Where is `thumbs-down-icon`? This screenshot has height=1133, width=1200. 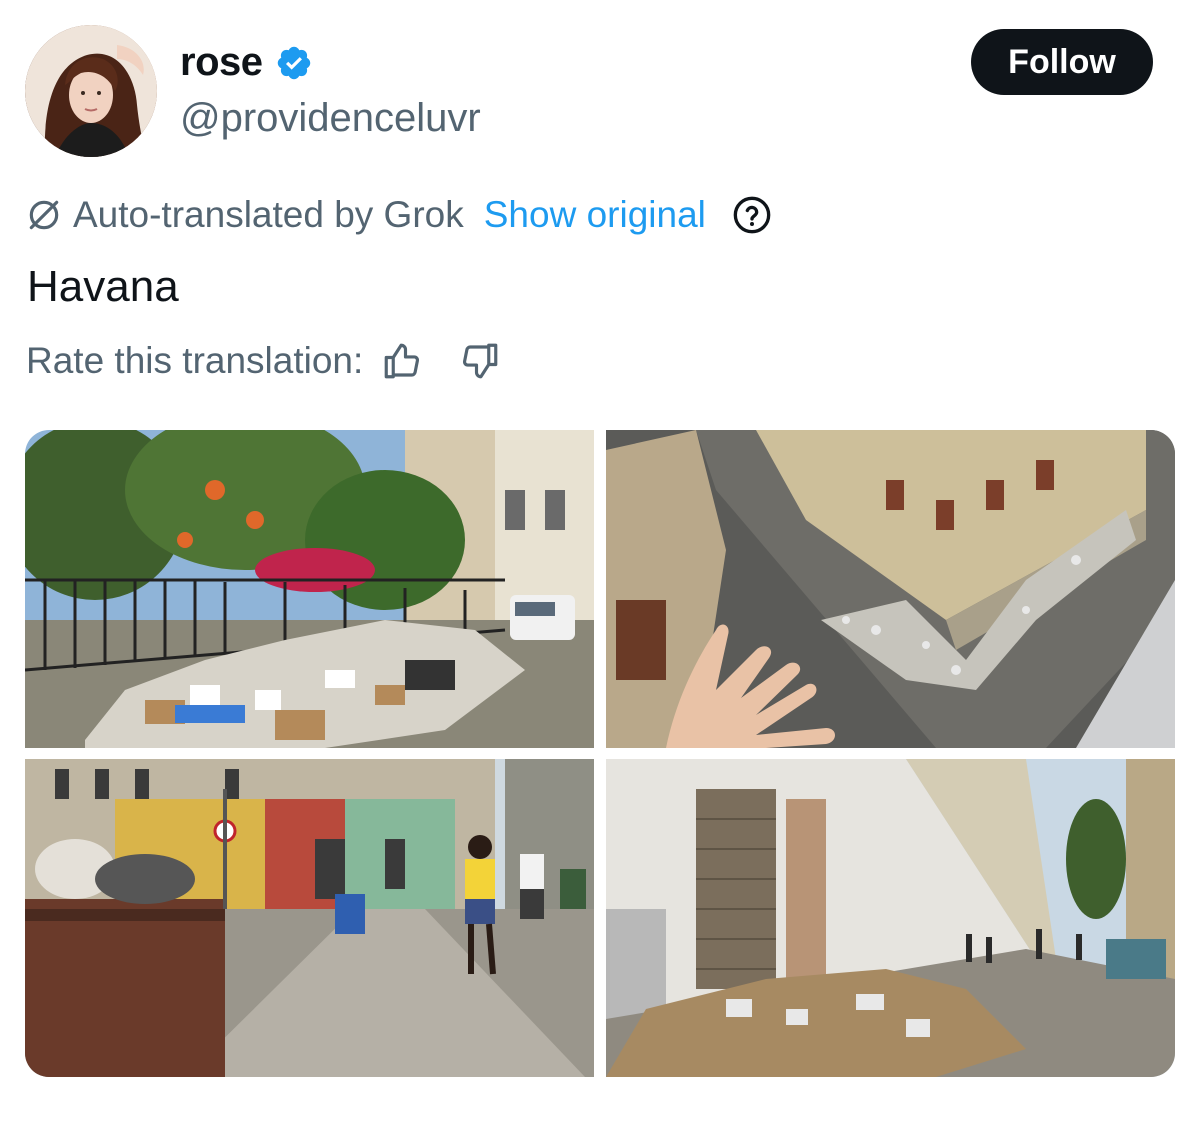
thumbs-down-icon is located at coordinates (480, 361).